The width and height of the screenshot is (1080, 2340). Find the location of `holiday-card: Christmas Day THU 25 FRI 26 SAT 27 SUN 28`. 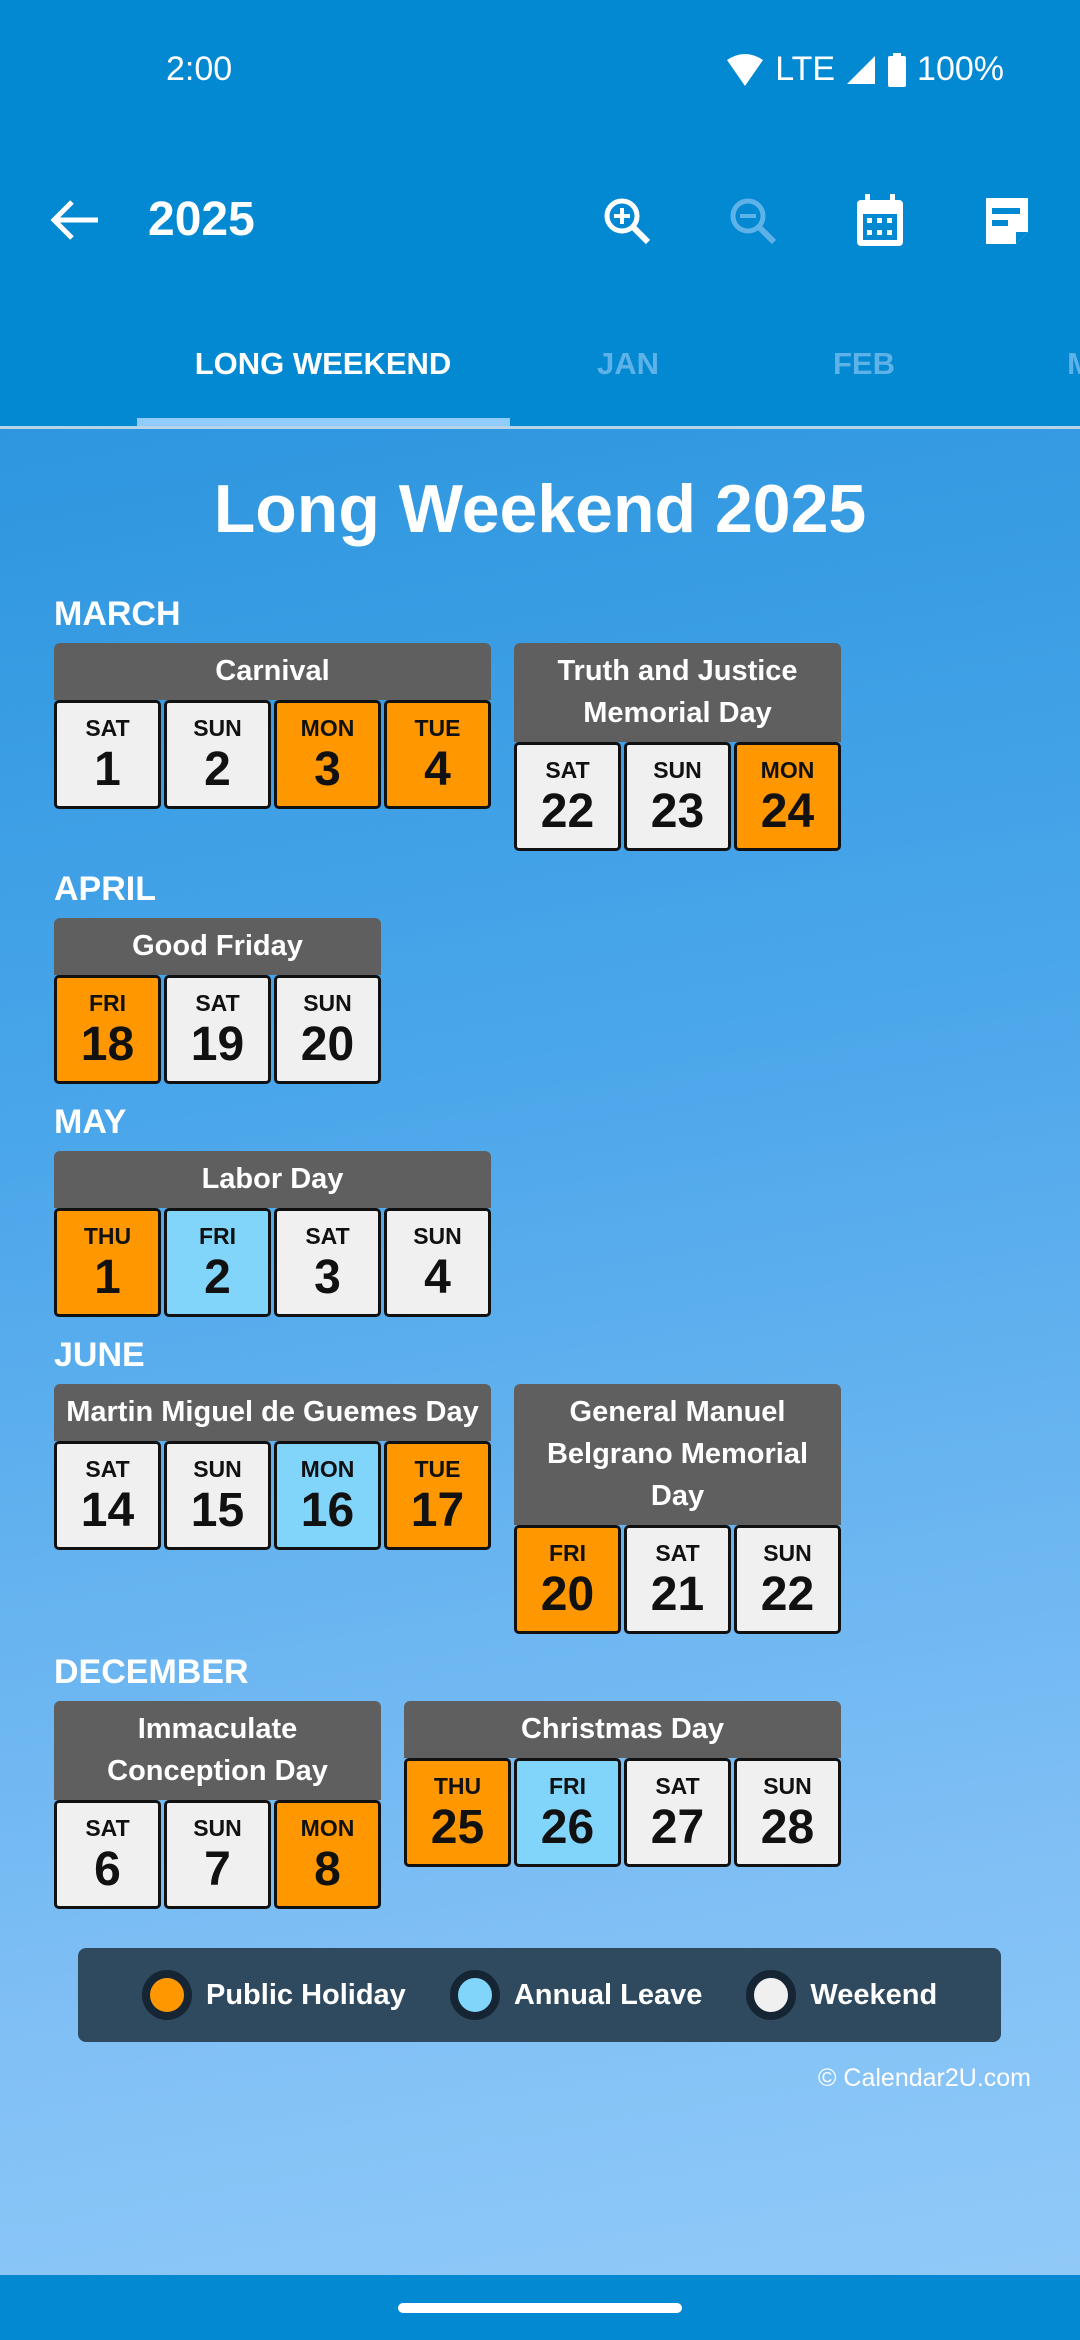

holiday-card: Christmas Day THU 25 FRI 26 SAT 27 SUN 28 is located at coordinates (622, 1784).